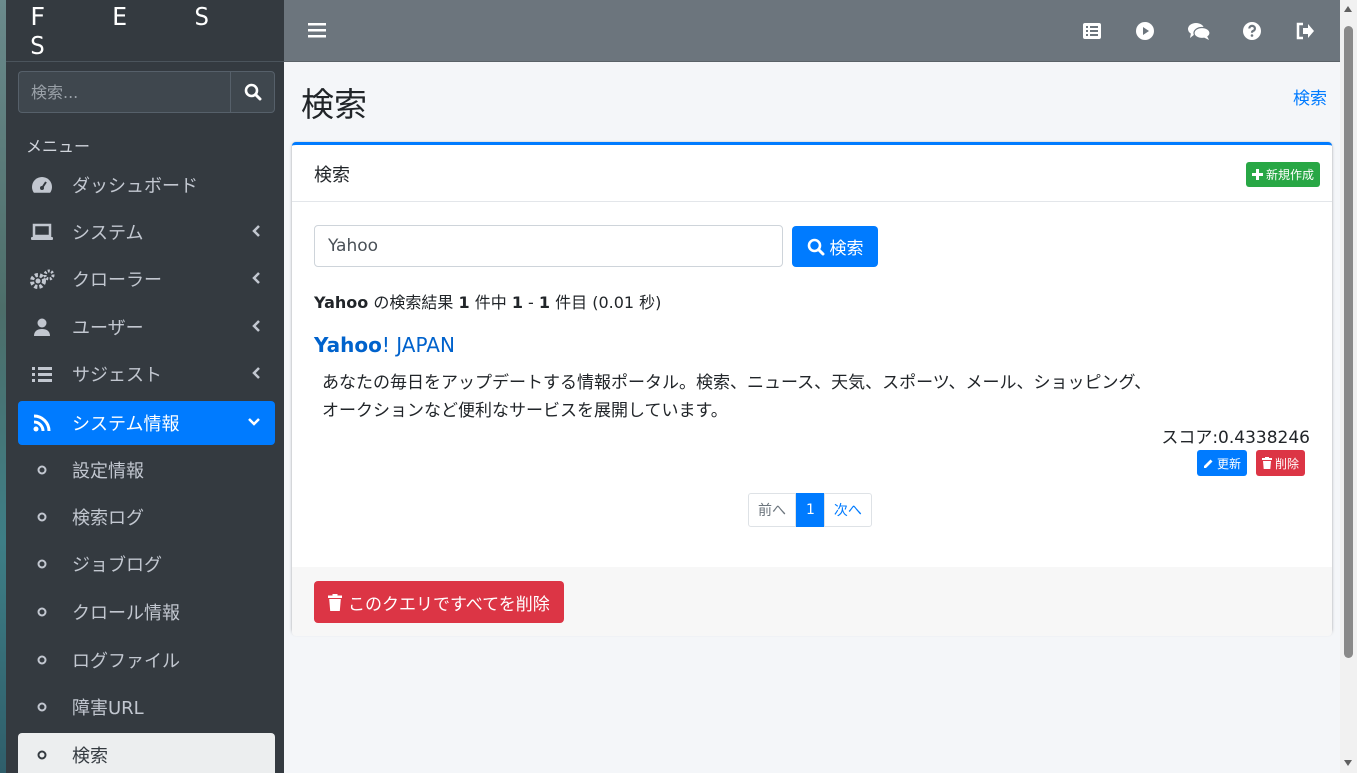 Image resolution: width=1357 pixels, height=773 pixels. I want to click on pagination: 前へ 1 次へ, so click(810, 510).